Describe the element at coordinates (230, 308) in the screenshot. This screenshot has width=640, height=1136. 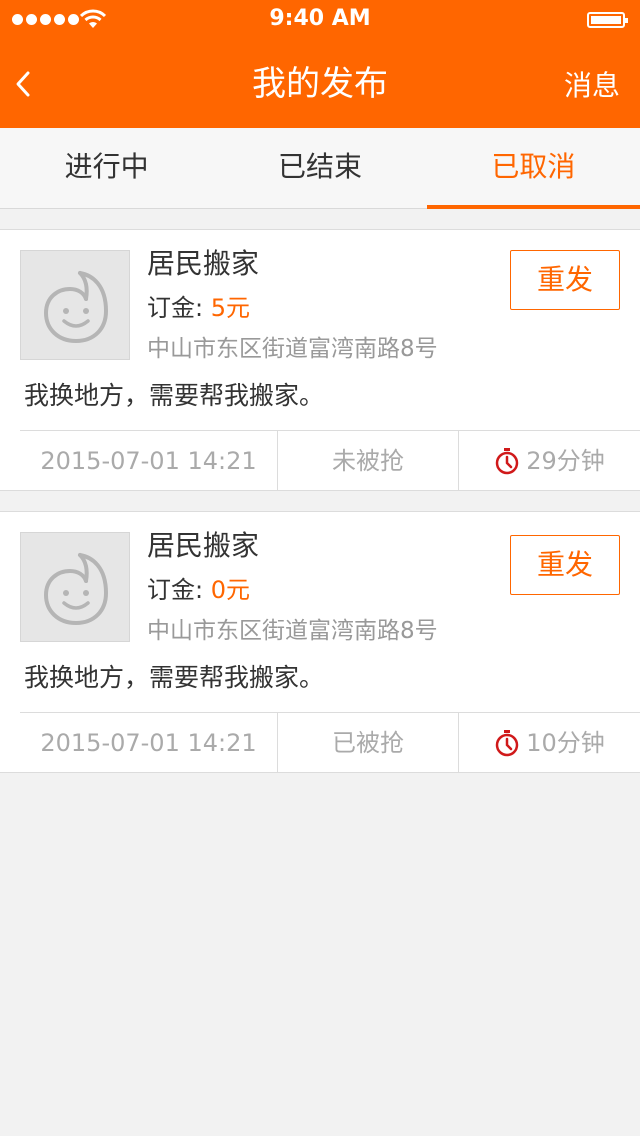
I see `deposit-amount: 5元` at that location.